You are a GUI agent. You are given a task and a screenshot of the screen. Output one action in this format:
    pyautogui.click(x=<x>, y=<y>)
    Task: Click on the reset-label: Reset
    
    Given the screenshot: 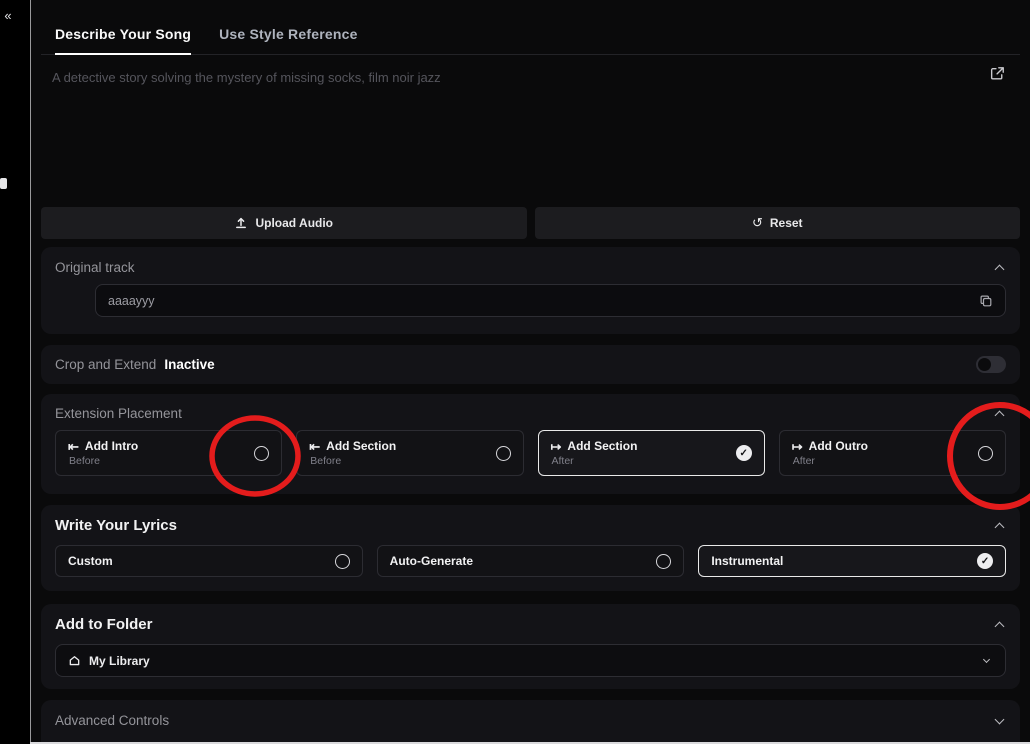 What is the action you would take?
    pyautogui.click(x=786, y=223)
    